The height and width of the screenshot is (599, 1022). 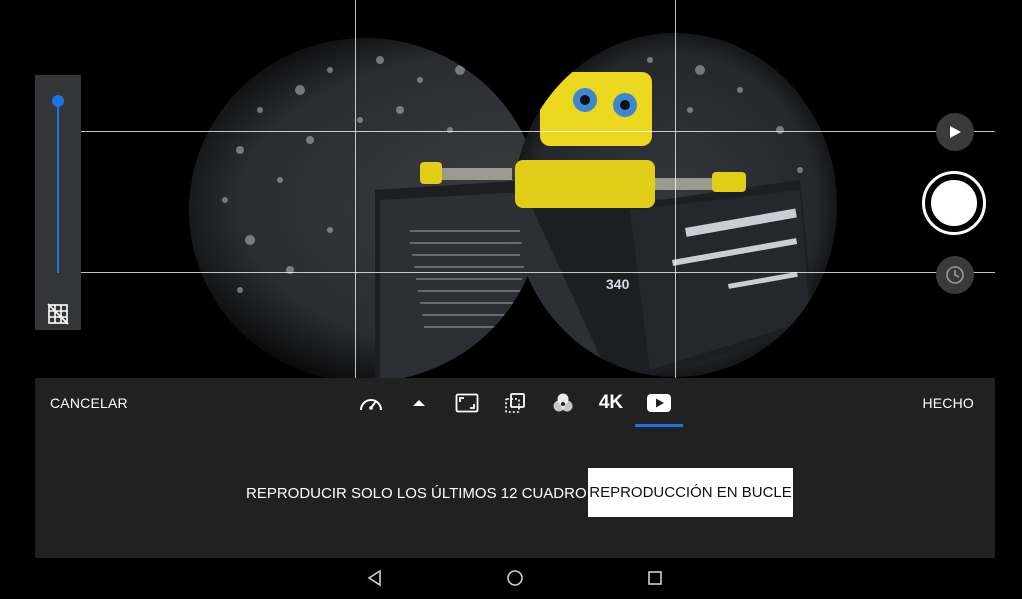 What do you see at coordinates (58, 187) in the screenshot?
I see `zoom-slider-track` at bounding box center [58, 187].